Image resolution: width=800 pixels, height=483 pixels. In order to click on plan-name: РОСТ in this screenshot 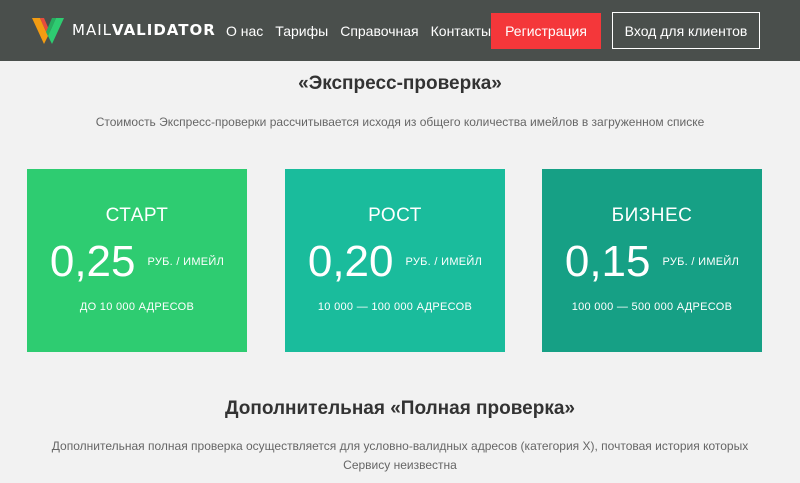, I will do `click(395, 215)`.